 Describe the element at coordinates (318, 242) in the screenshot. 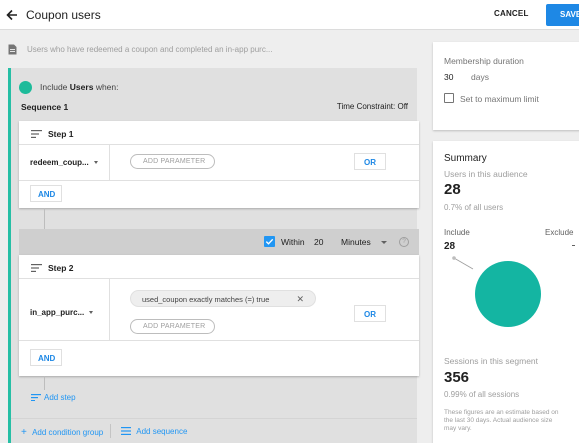

I see `within-value-input: 20` at that location.